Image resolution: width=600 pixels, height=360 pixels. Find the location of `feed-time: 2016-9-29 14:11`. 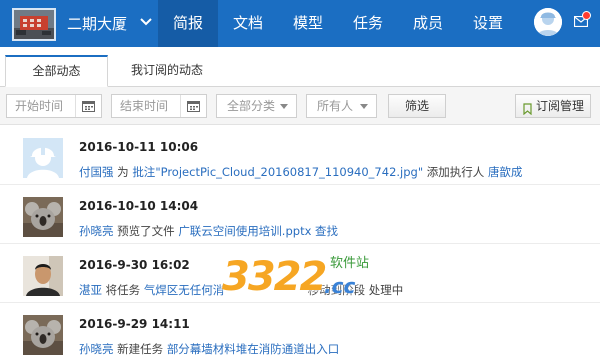

feed-time: 2016-9-29 14:11 is located at coordinates (134, 324).